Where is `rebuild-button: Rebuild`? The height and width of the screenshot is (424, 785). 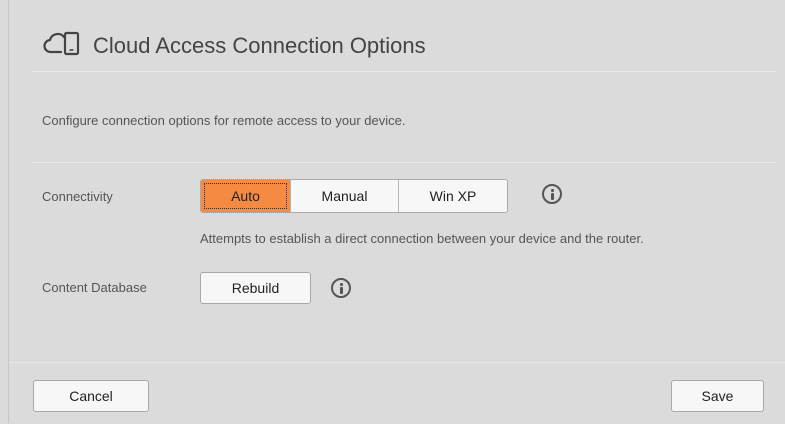 rebuild-button: Rebuild is located at coordinates (255, 288).